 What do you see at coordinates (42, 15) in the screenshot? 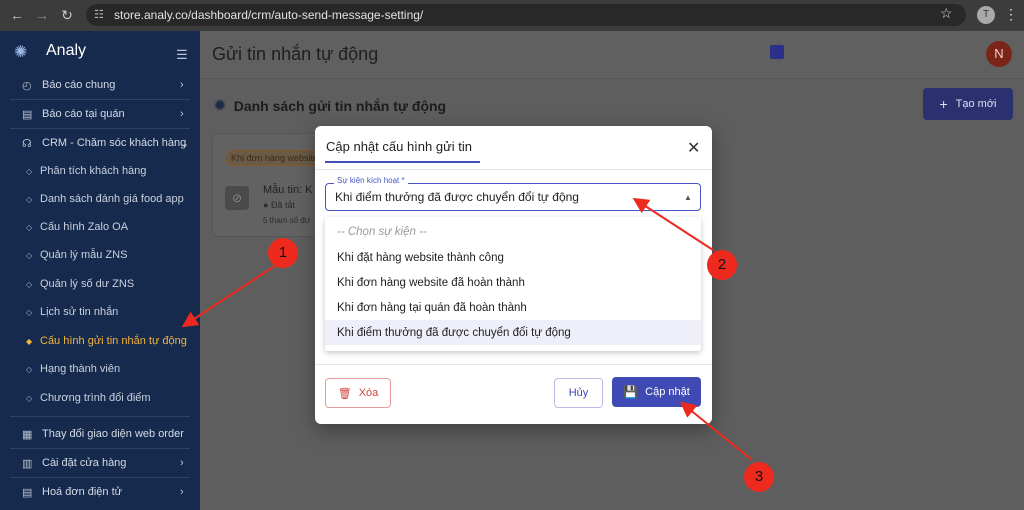
I see `forward-icon: →` at bounding box center [42, 15].